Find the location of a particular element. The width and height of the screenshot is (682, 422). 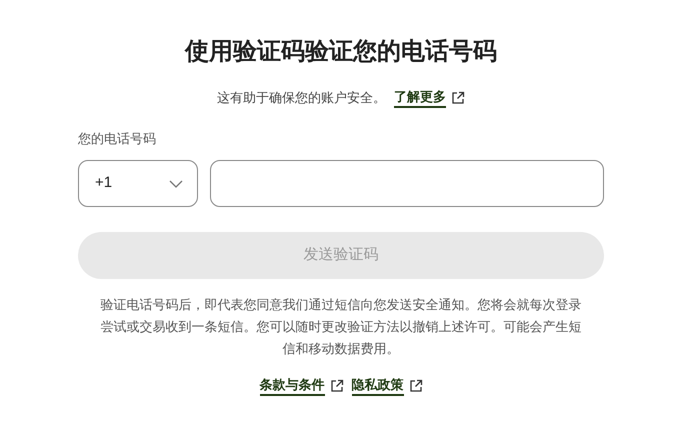

disclaimer-text: 验证电话号码后，即代表您同意我们通过短信向您发送安全通知。您将会就每次登录尝试或交易收到一条短信。您可以随时更改验证方法以撤销上述许可。可能会产生短信和移动数据费用。 is located at coordinates (341, 327).